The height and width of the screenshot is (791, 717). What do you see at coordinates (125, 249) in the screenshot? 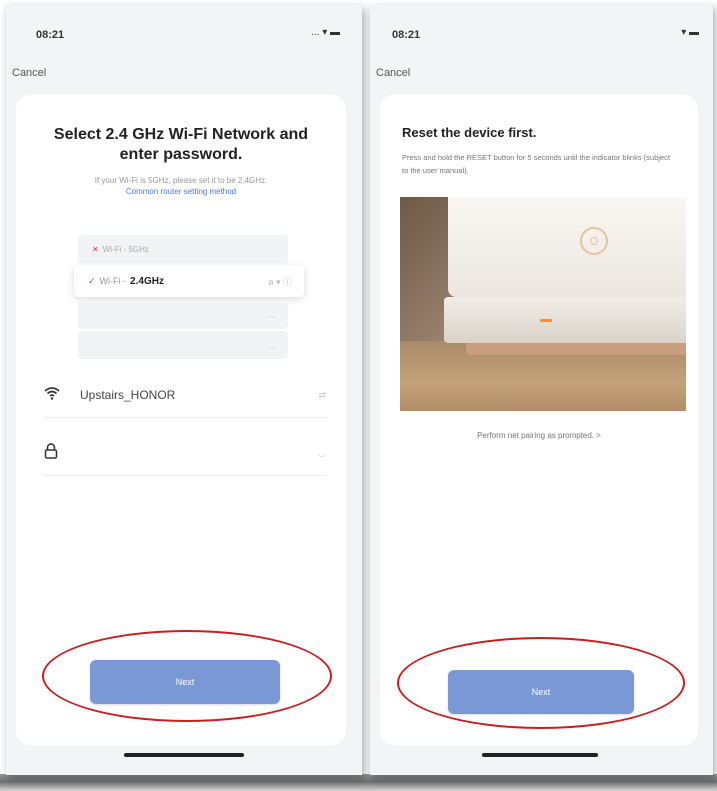
I see `network-name: Wi-Fi - 5GHz` at bounding box center [125, 249].